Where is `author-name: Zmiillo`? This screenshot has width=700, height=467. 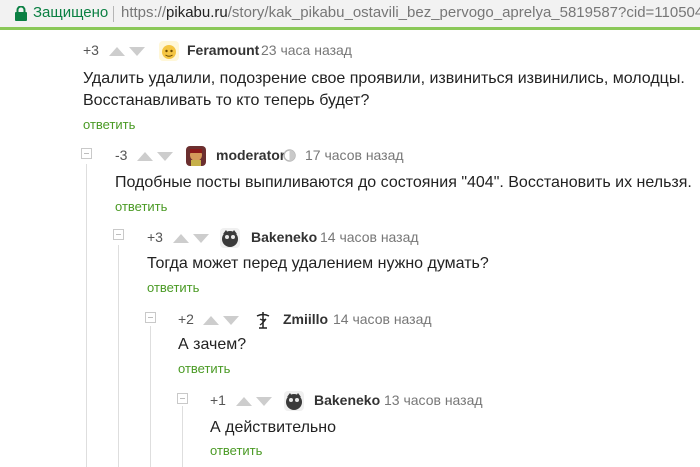
author-name: Zmiillo is located at coordinates (305, 319).